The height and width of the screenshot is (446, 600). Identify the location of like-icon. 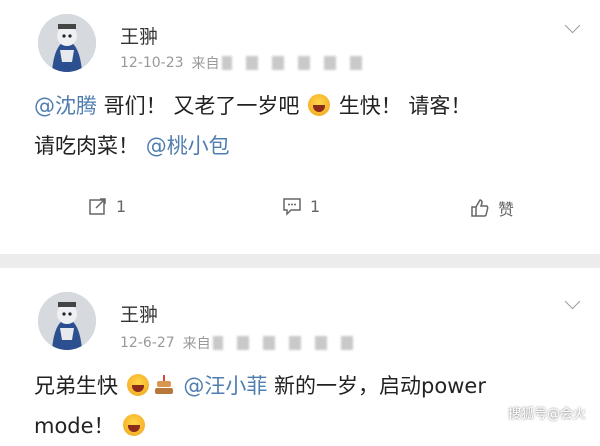
(480, 208).